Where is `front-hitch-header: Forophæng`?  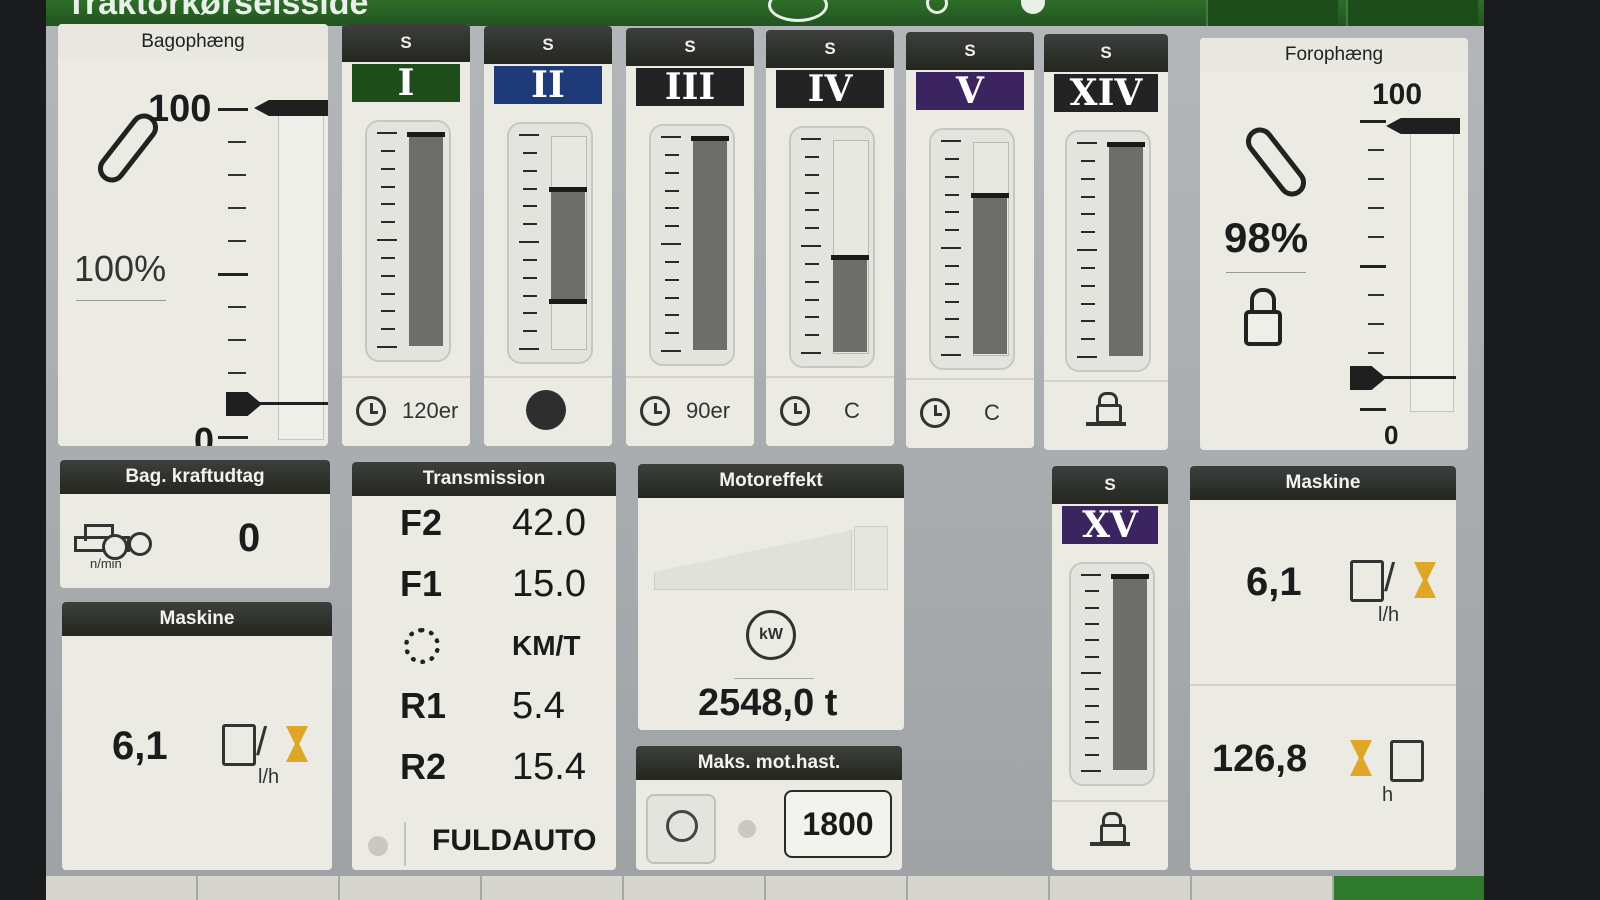
front-hitch-header: Forophæng is located at coordinates (1334, 55).